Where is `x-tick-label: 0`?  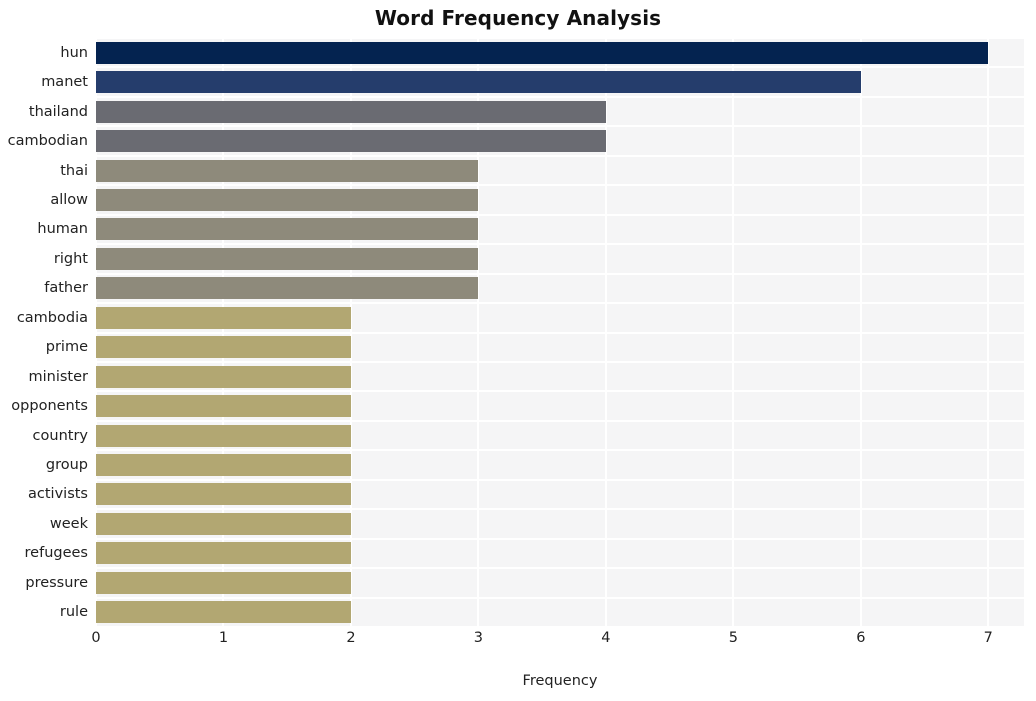 x-tick-label: 0 is located at coordinates (96, 638).